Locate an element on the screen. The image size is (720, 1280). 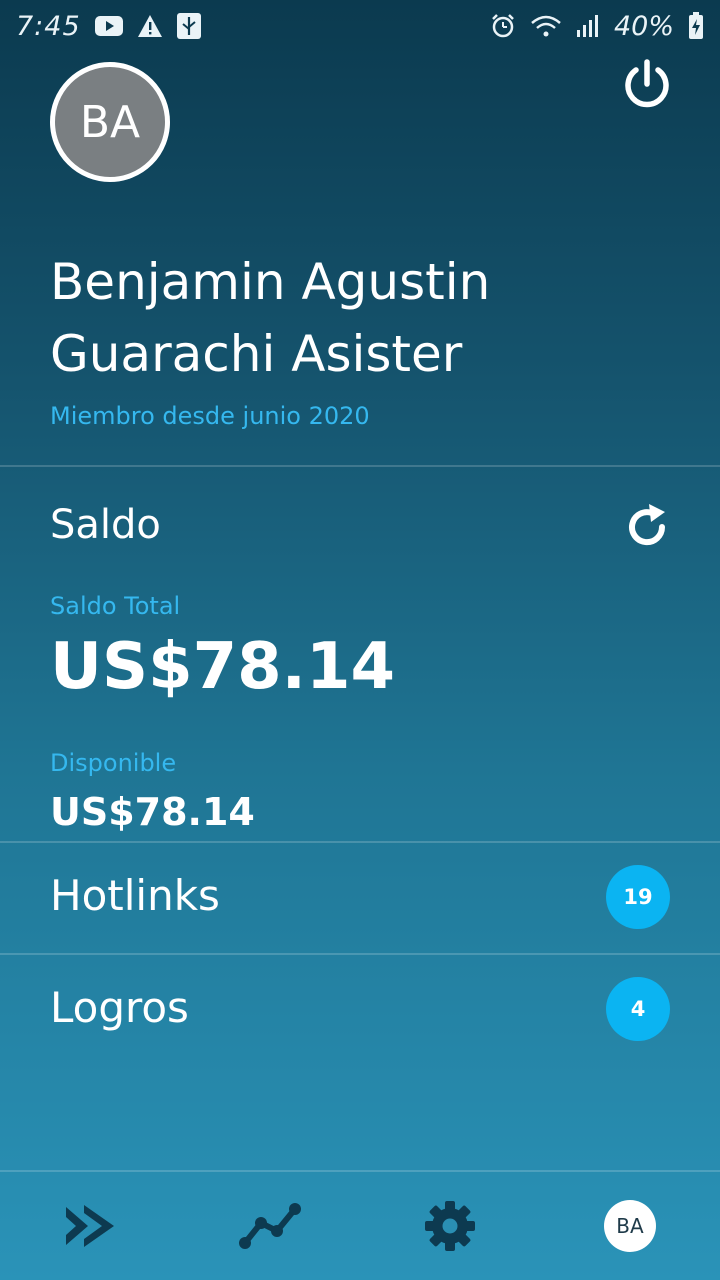
menu-item-logros: Logros 4 is located at coordinates (360, 1010).